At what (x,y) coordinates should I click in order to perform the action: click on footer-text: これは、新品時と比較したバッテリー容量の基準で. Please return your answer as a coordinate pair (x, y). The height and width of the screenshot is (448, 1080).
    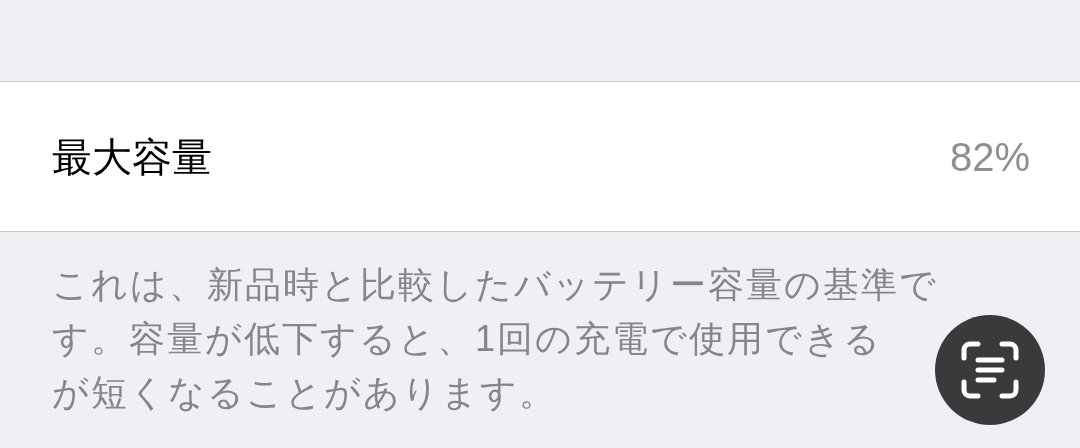
    Looking at the image, I should click on (495, 285).